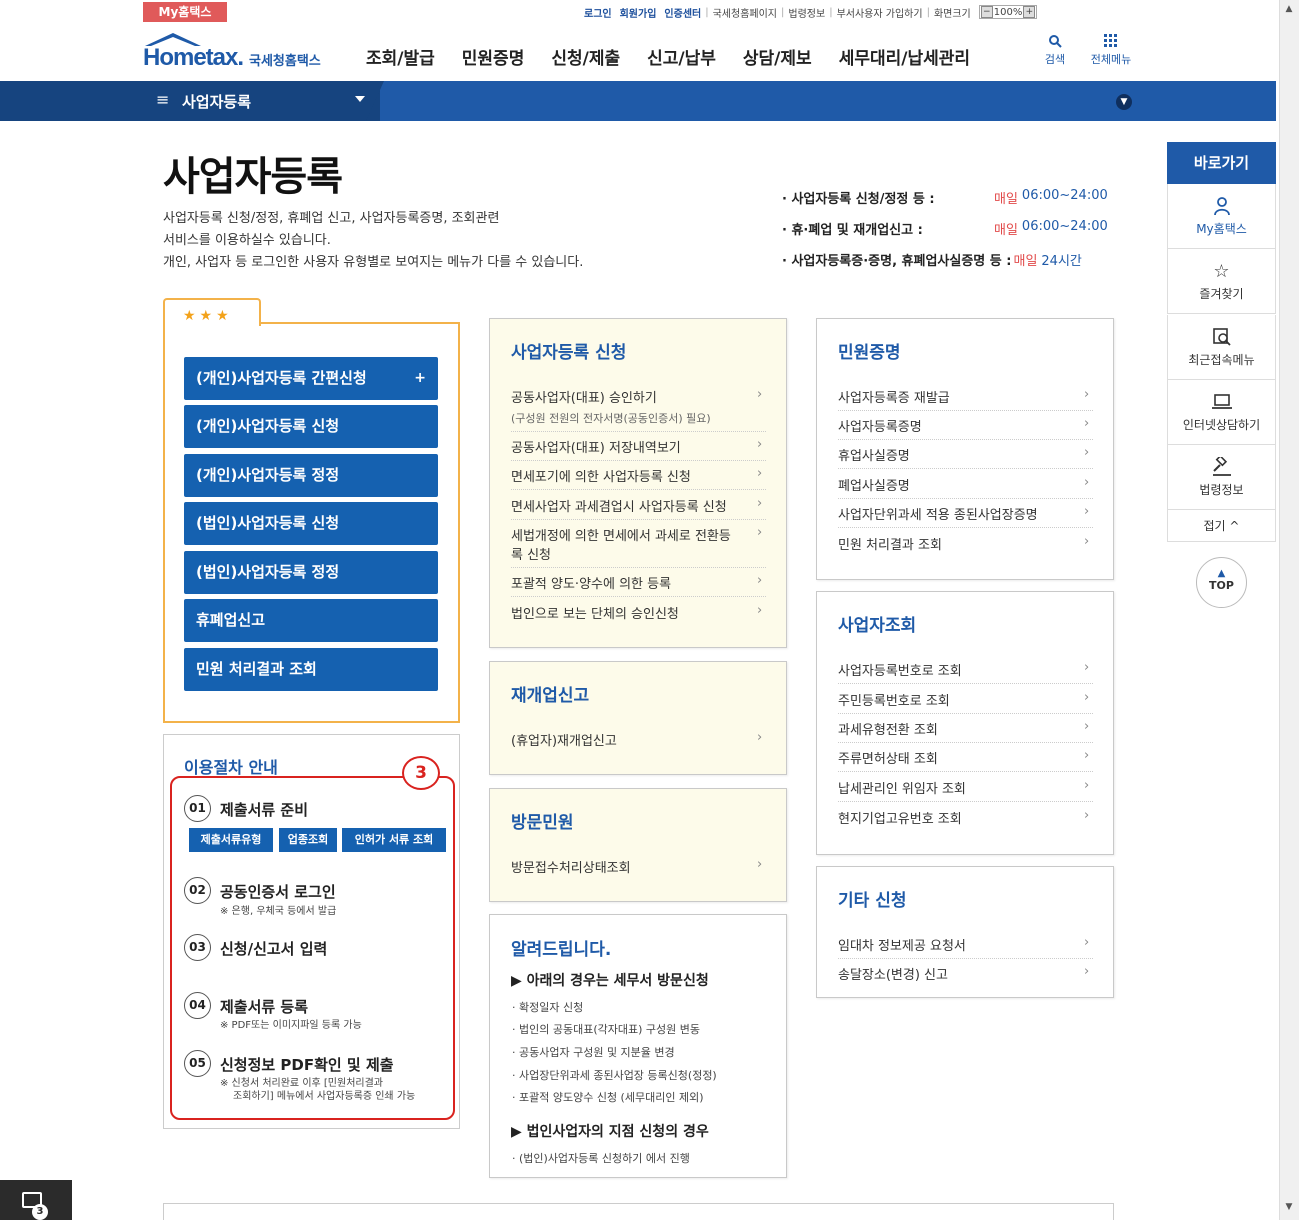 Image resolution: width=1299 pixels, height=1220 pixels. Describe the element at coordinates (360, 99) in the screenshot. I see `dropdown-icon` at that location.